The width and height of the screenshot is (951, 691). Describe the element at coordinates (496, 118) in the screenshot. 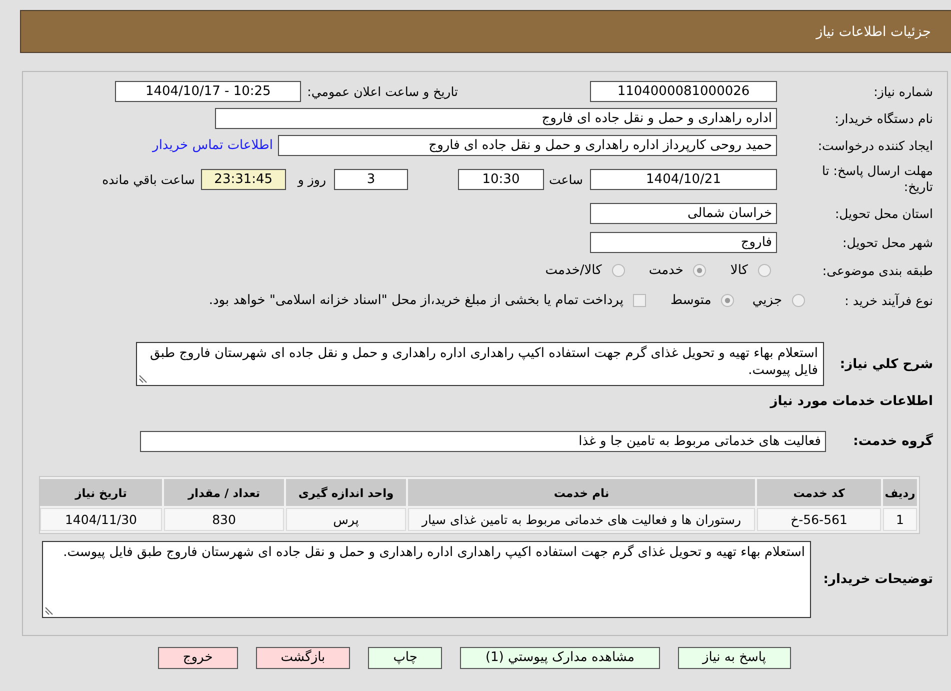

I see `buyer-organization-field: اداره راهداری و حمل و نقل جاده ای فاروج` at that location.